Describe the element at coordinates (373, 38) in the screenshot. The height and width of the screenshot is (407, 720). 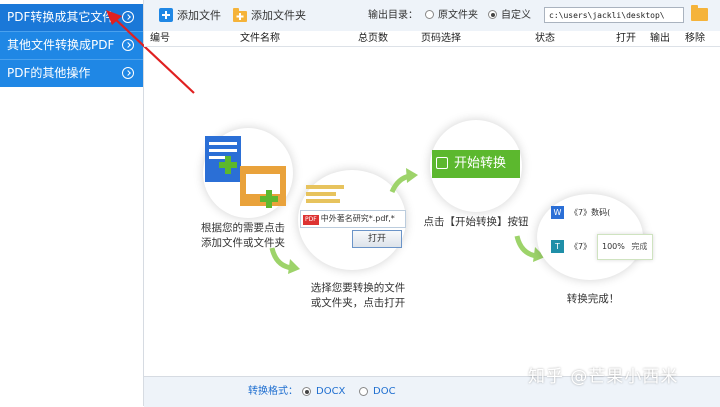
I see `col-pages: 总页数` at that location.